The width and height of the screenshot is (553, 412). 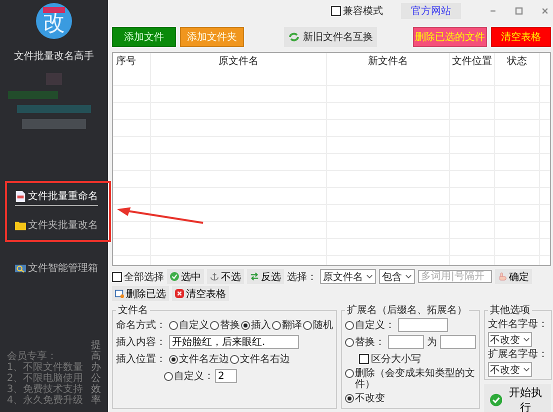 I want to click on field-label: 插入内容：, so click(x=141, y=342).